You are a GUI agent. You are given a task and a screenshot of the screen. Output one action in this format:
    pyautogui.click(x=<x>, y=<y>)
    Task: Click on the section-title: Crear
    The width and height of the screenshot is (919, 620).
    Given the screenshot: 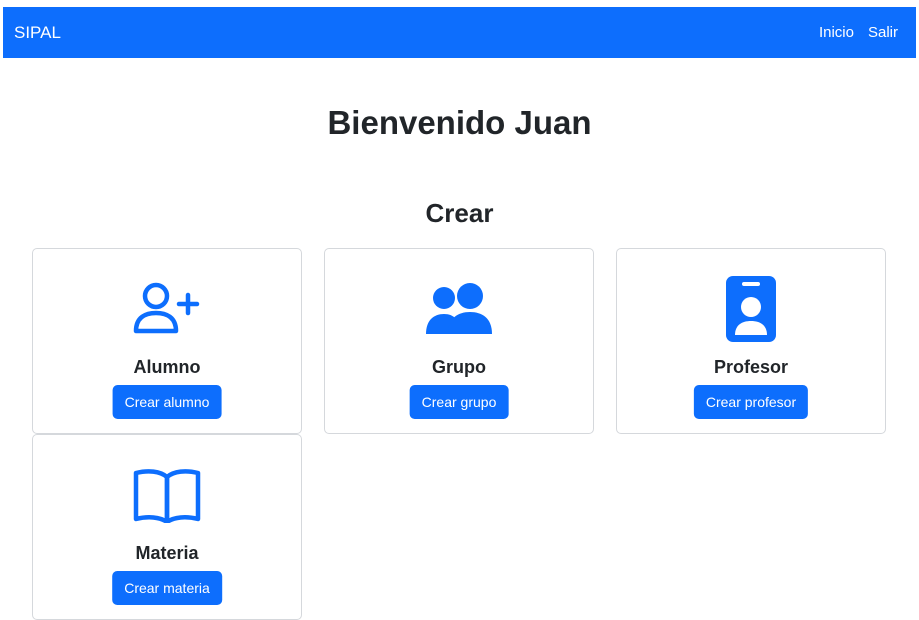 What is the action you would take?
    pyautogui.click(x=459, y=213)
    